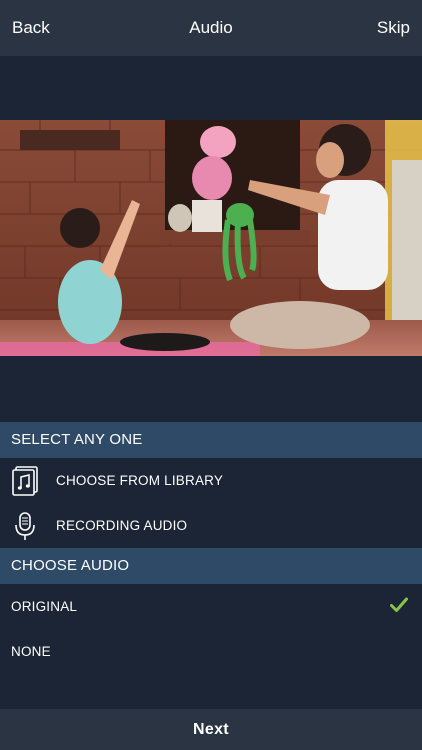 The height and width of the screenshot is (750, 422). What do you see at coordinates (399, 604) in the screenshot?
I see `checkmark-icon` at bounding box center [399, 604].